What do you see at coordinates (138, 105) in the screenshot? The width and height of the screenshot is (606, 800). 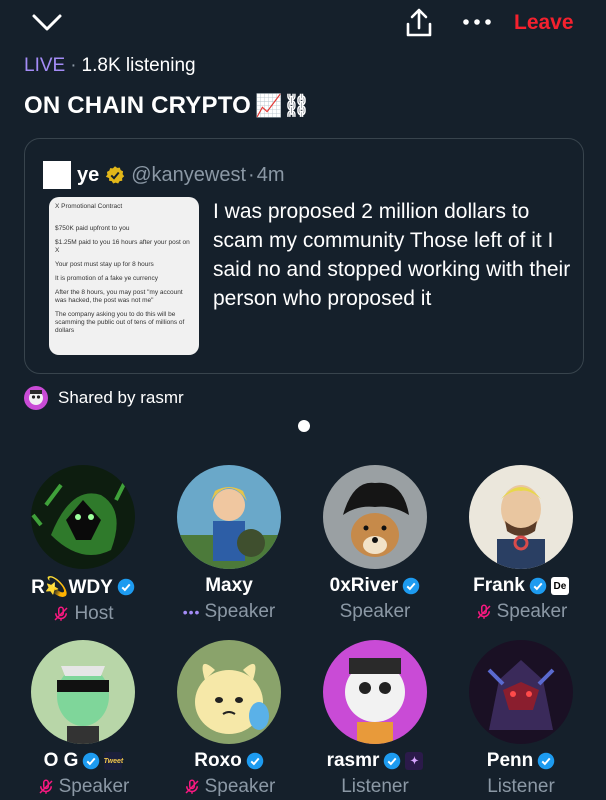 I see `space-title-text: ON CHAIN CRYPTO` at bounding box center [138, 105].